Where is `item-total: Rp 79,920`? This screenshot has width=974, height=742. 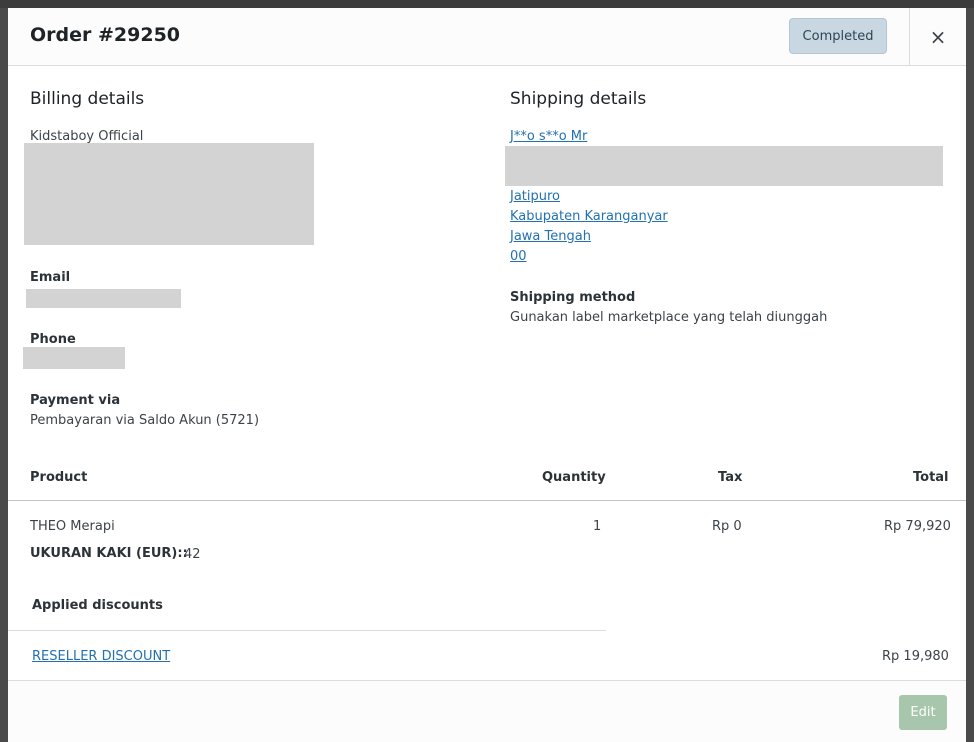 item-total: Rp 79,920 is located at coordinates (917, 526).